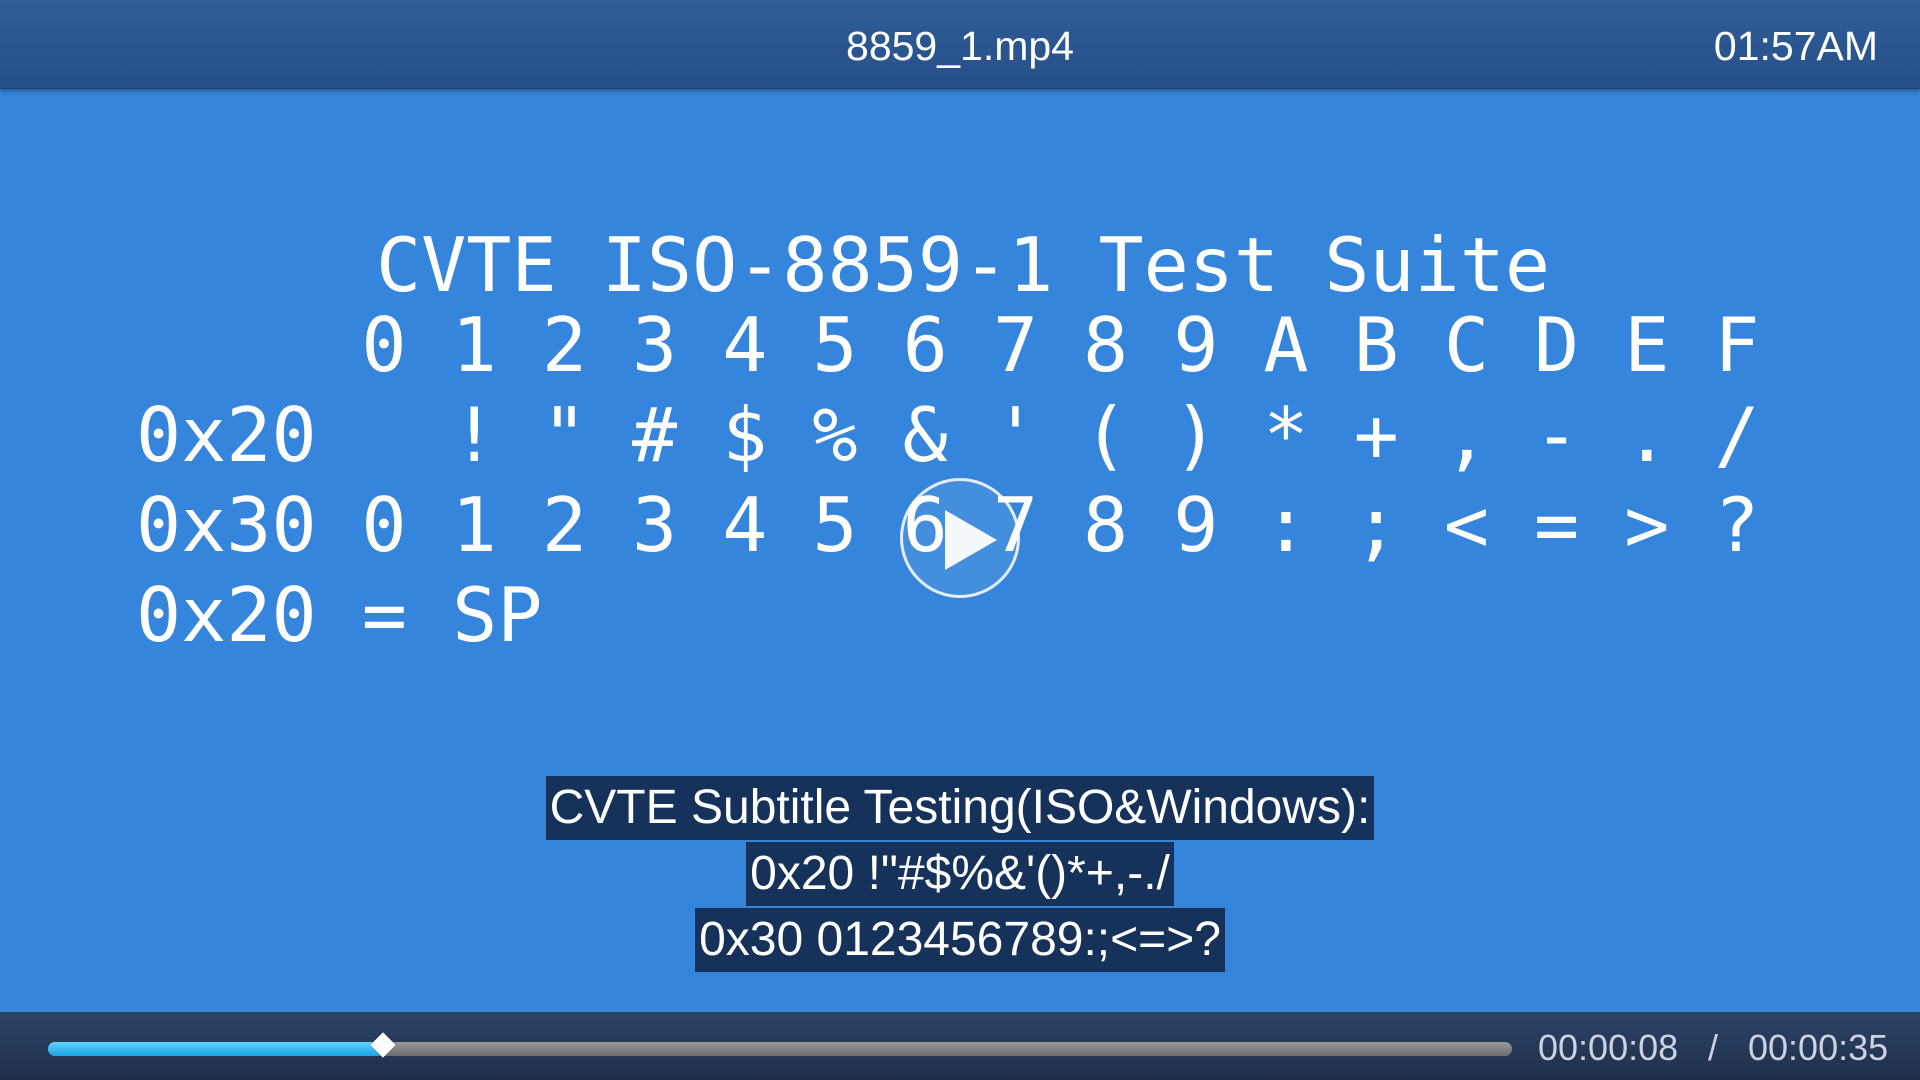 Image resolution: width=1920 pixels, height=1080 pixels. I want to click on top-bar: 8859_1.mp4 01:57AM, so click(960, 44).